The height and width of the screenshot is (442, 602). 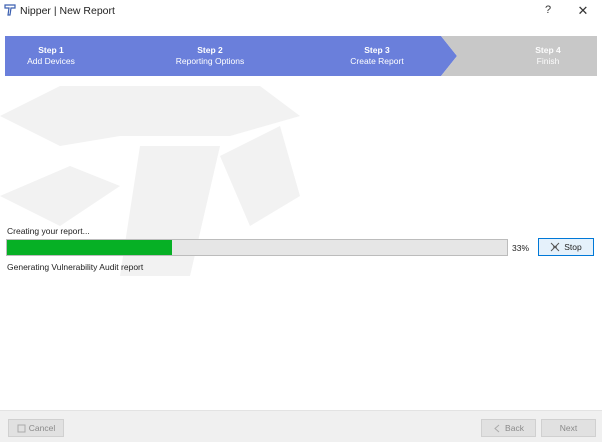 What do you see at coordinates (377, 61) in the screenshot?
I see `step-3-label: Create Report` at bounding box center [377, 61].